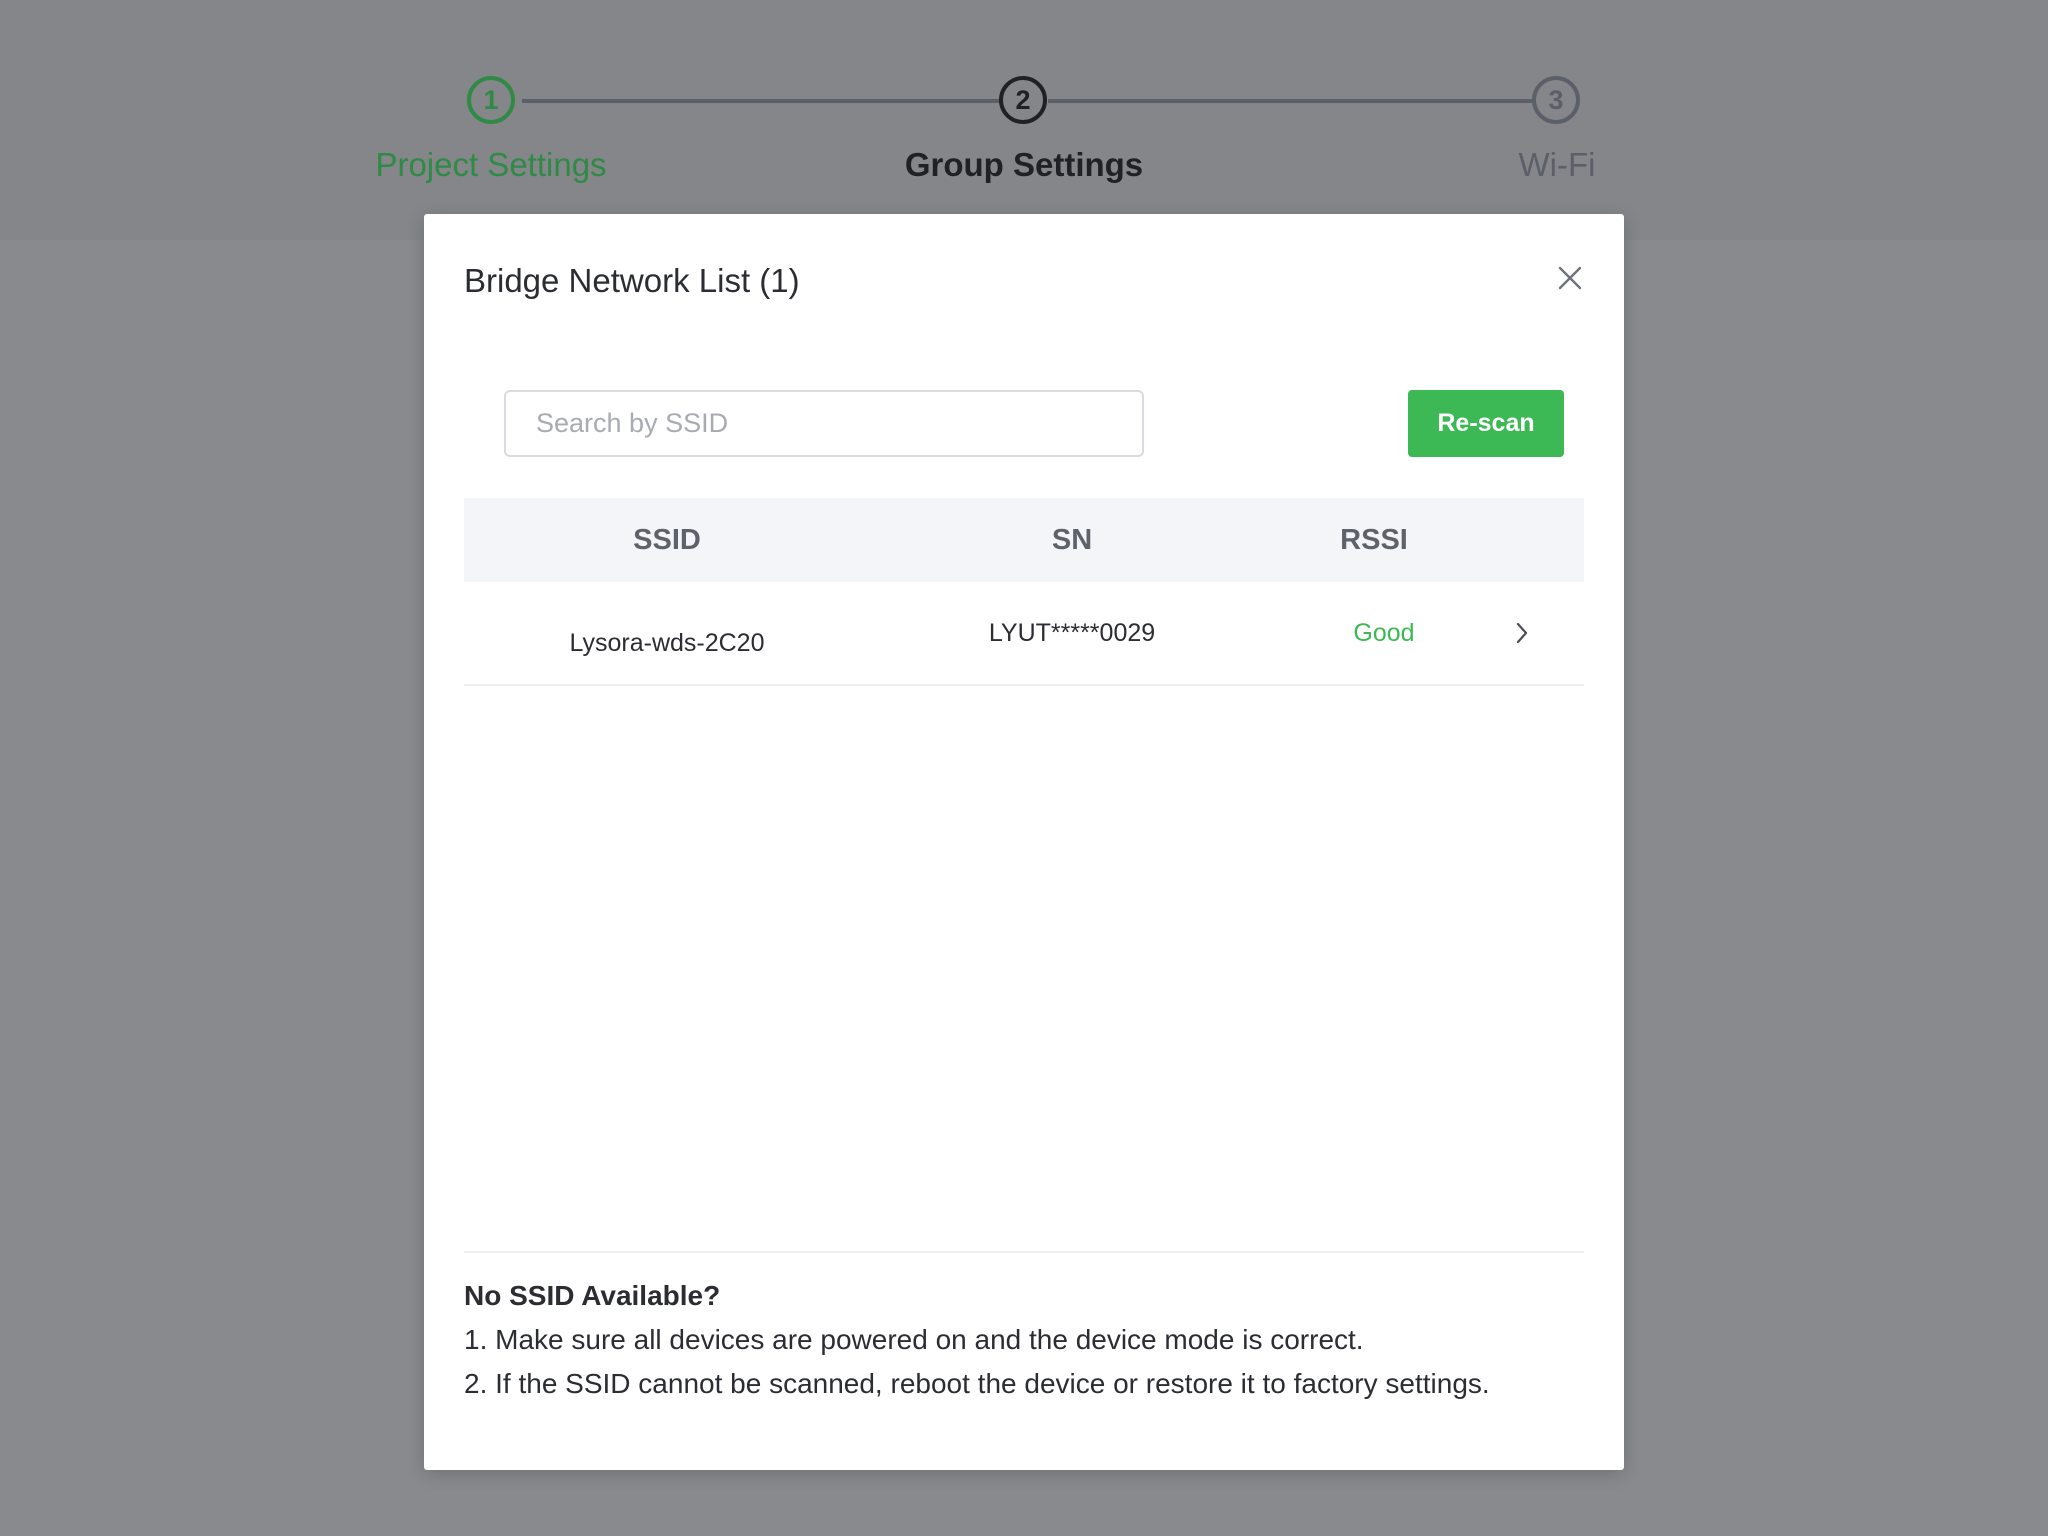  I want to click on step-1-number: 1, so click(491, 99).